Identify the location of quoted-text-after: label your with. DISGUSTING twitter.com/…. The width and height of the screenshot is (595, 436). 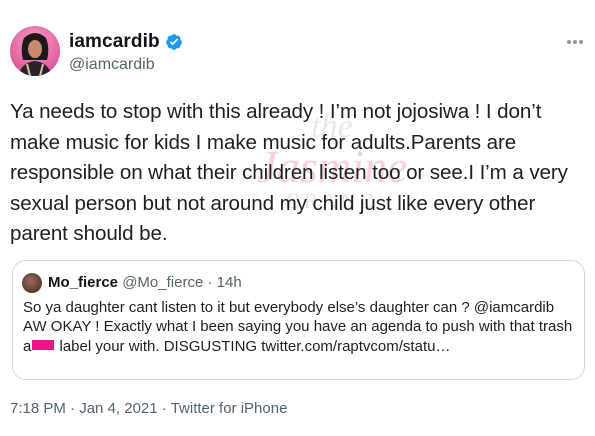
(253, 346).